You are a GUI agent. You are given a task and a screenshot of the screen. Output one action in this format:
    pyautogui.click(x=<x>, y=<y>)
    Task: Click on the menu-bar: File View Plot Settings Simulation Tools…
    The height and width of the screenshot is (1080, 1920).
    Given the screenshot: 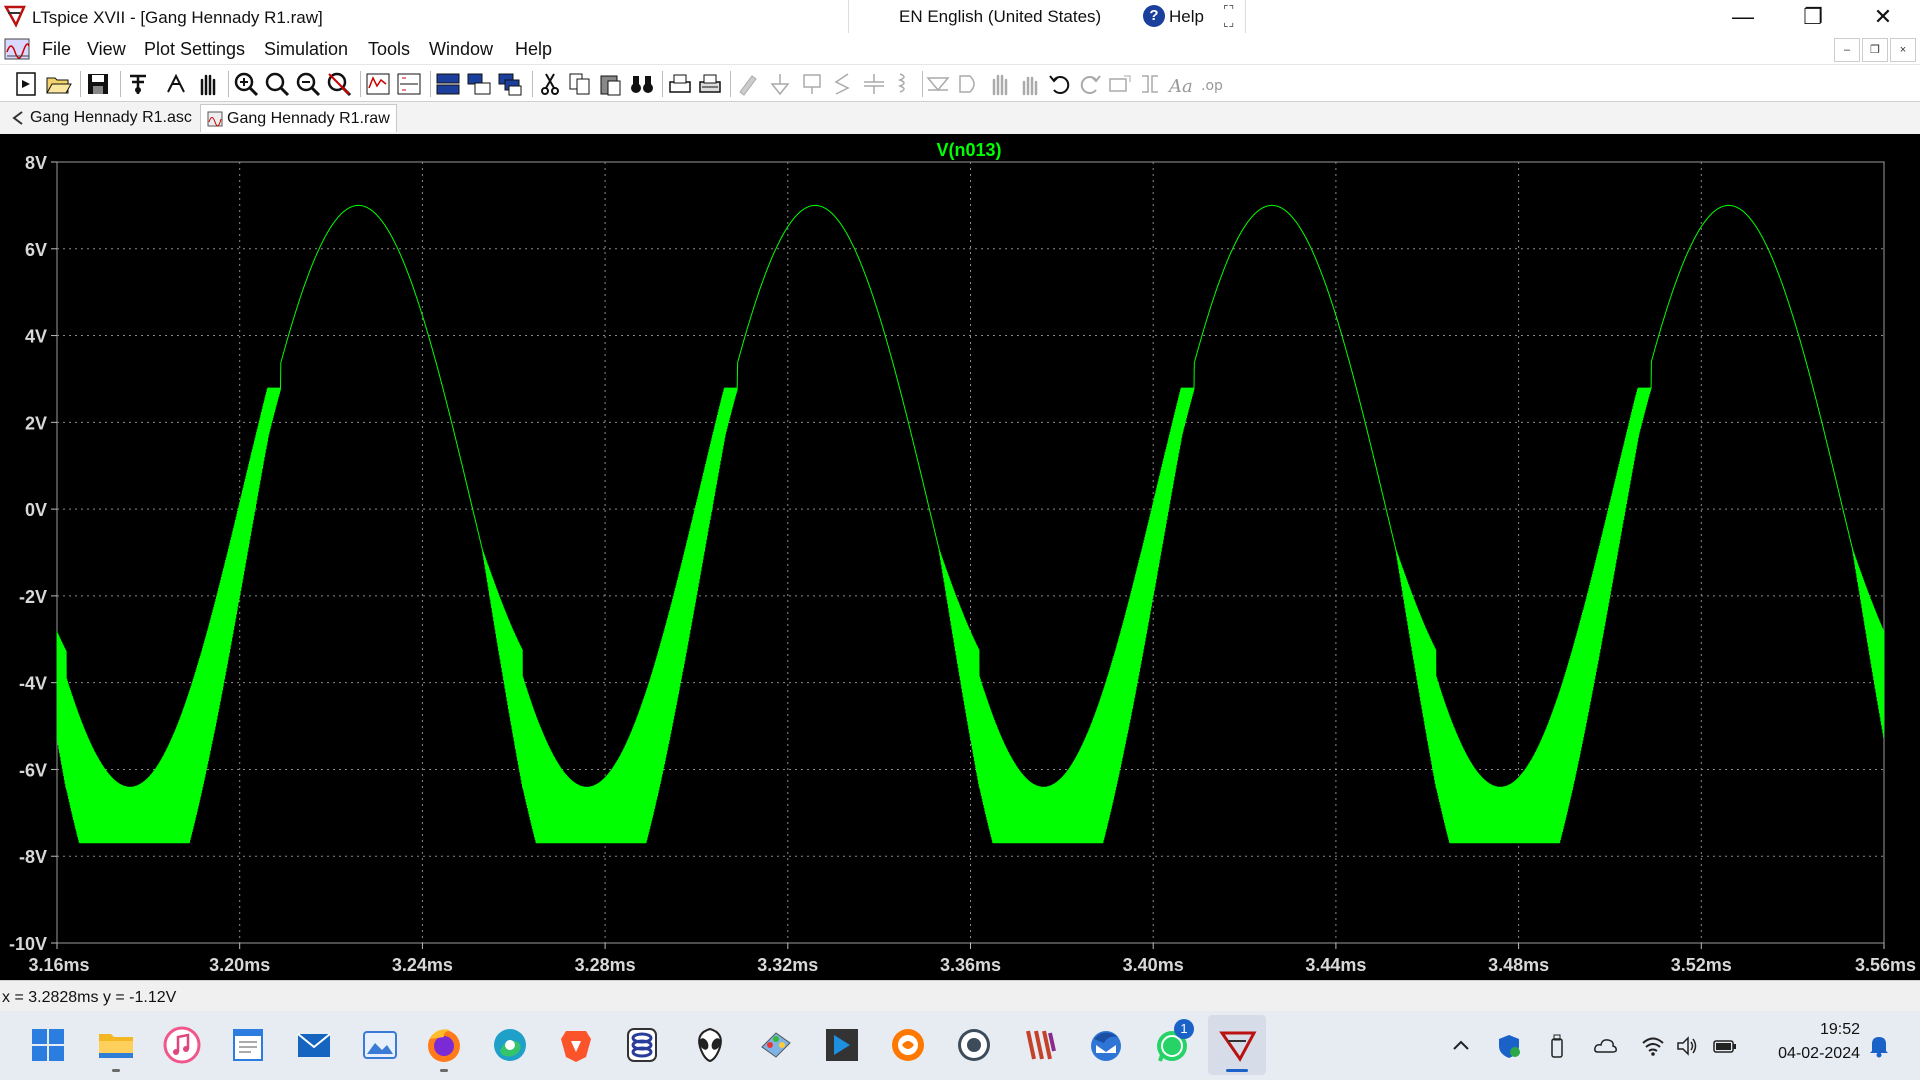 What is the action you would take?
    pyautogui.click(x=960, y=49)
    